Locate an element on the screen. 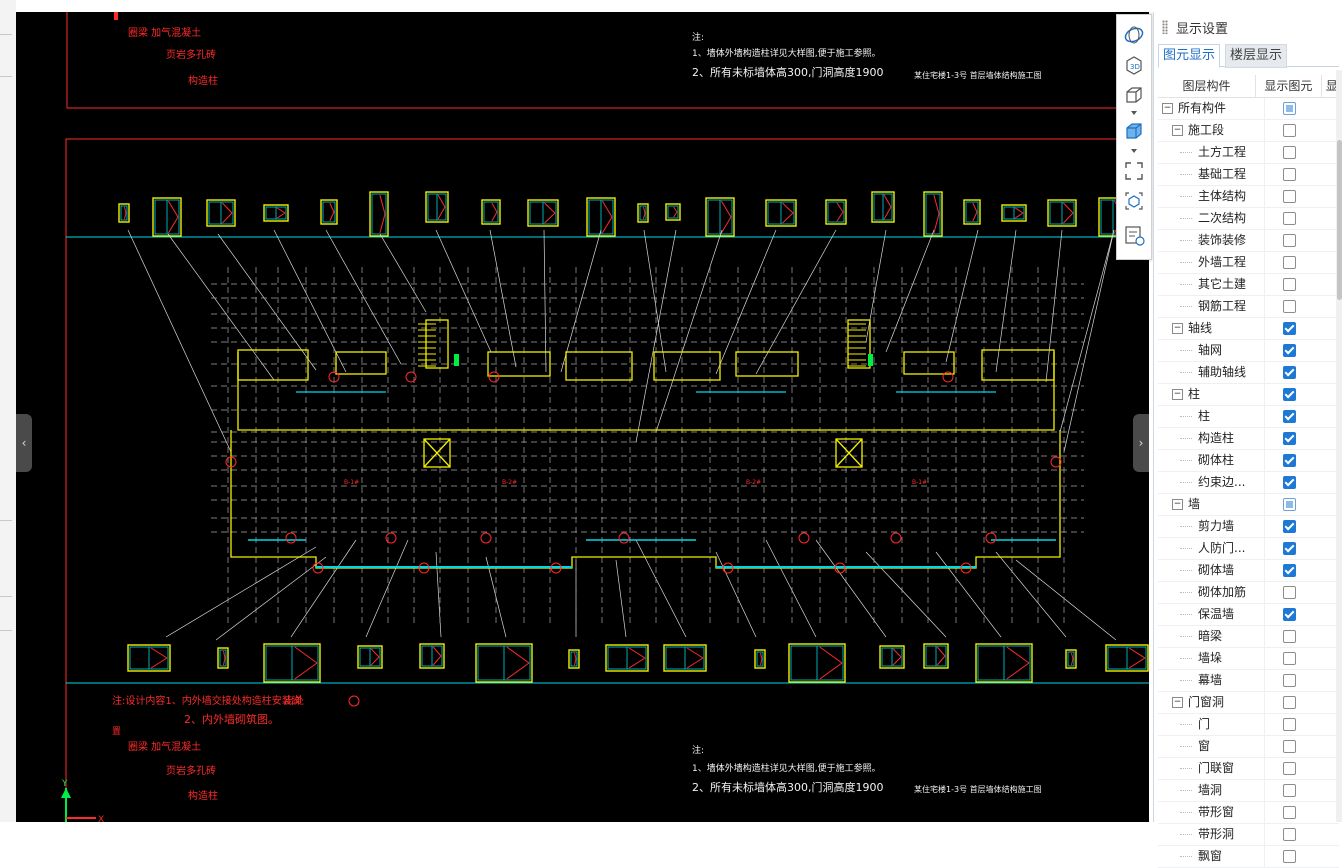 The image size is (1342, 868). tree-row: − 门窗洞 is located at coordinates (1248, 703).